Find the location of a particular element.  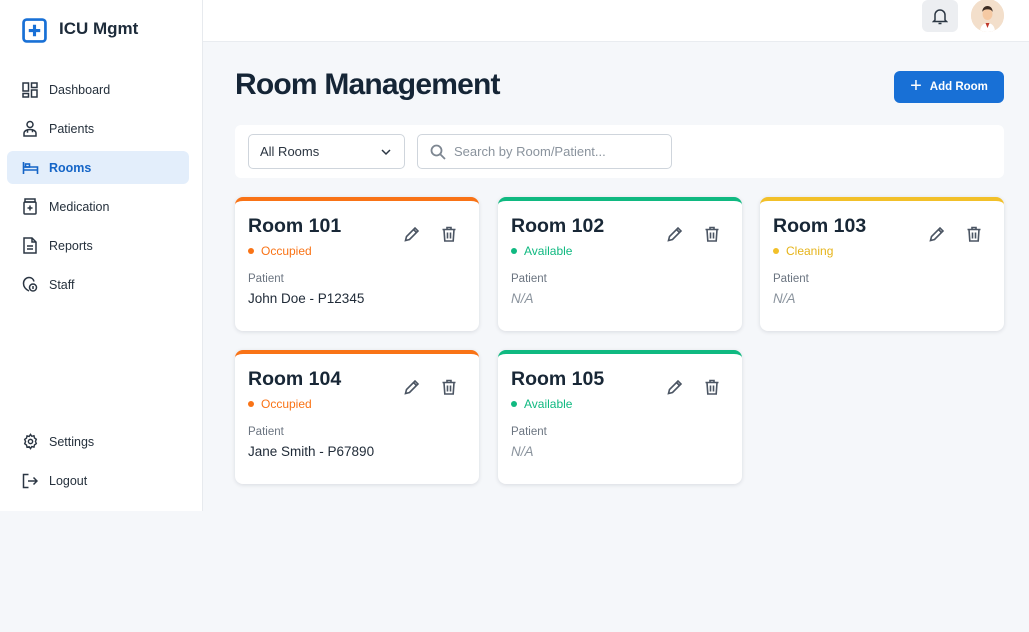

brand: ICU Mgmt is located at coordinates (80, 28).